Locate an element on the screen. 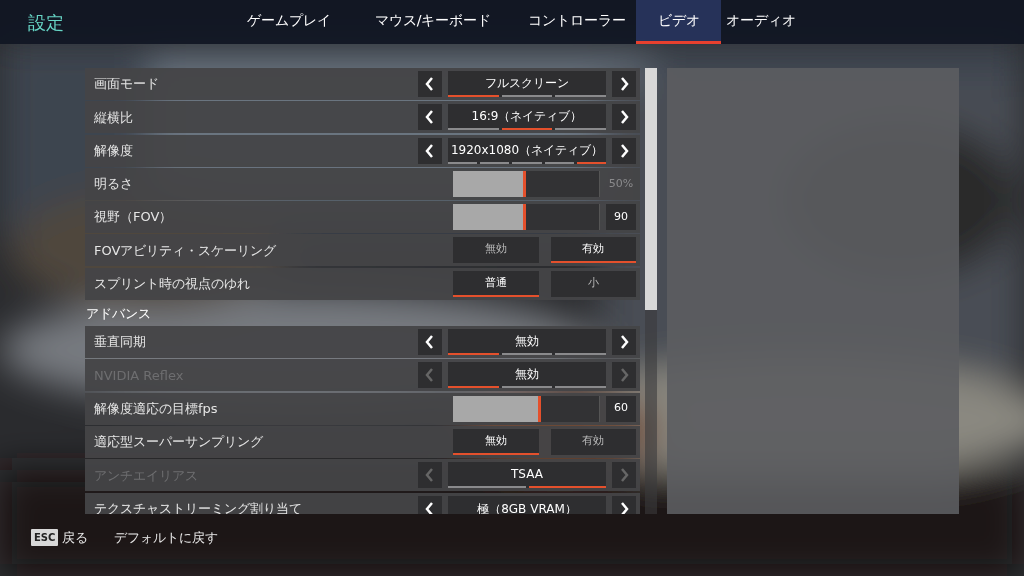 The width and height of the screenshot is (1024, 576). setting-label: FOVアビリティ・スケーリング is located at coordinates (186, 250).